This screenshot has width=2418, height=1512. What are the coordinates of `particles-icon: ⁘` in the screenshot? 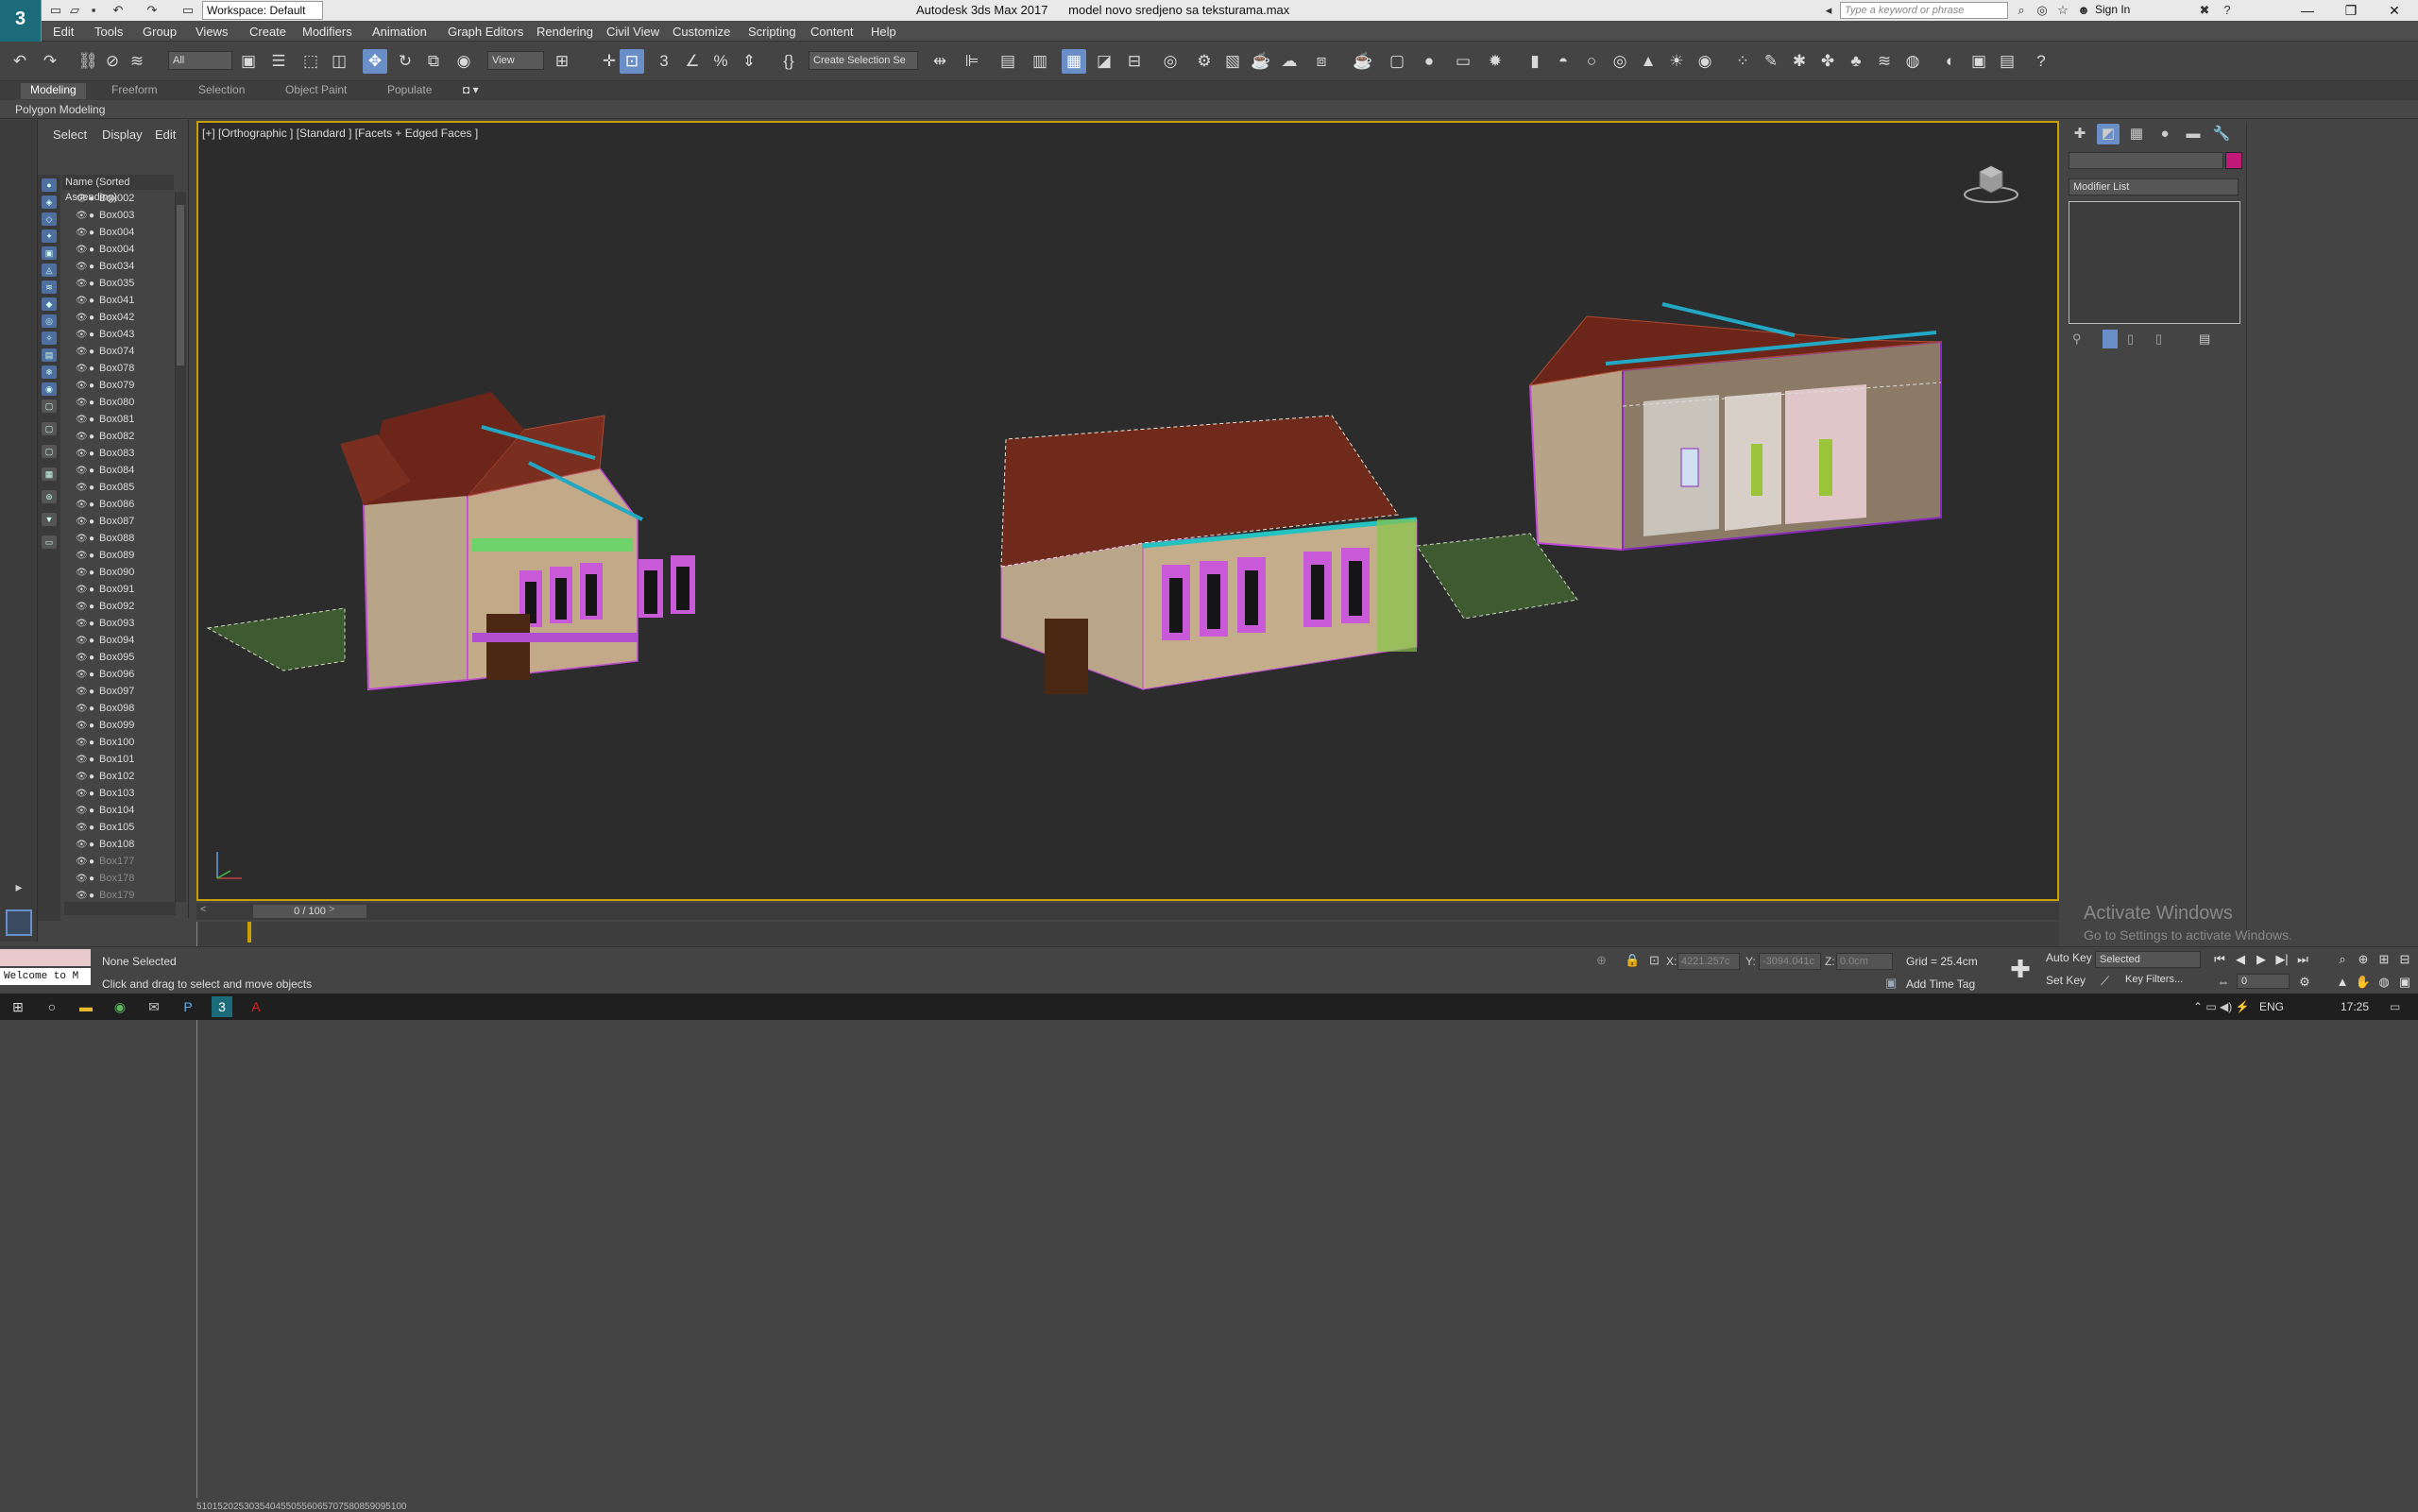 It's located at (1742, 61).